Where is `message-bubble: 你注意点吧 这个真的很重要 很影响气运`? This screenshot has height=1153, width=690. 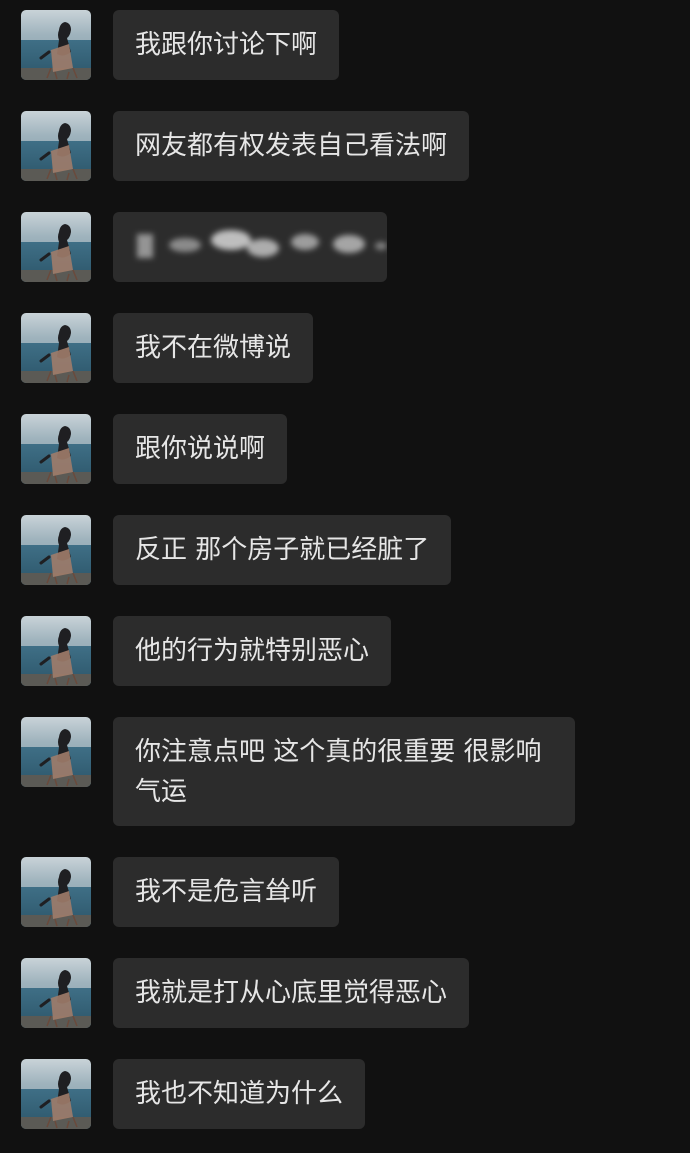
message-bubble: 你注意点吧 这个真的很重要 很影响气运 is located at coordinates (344, 771).